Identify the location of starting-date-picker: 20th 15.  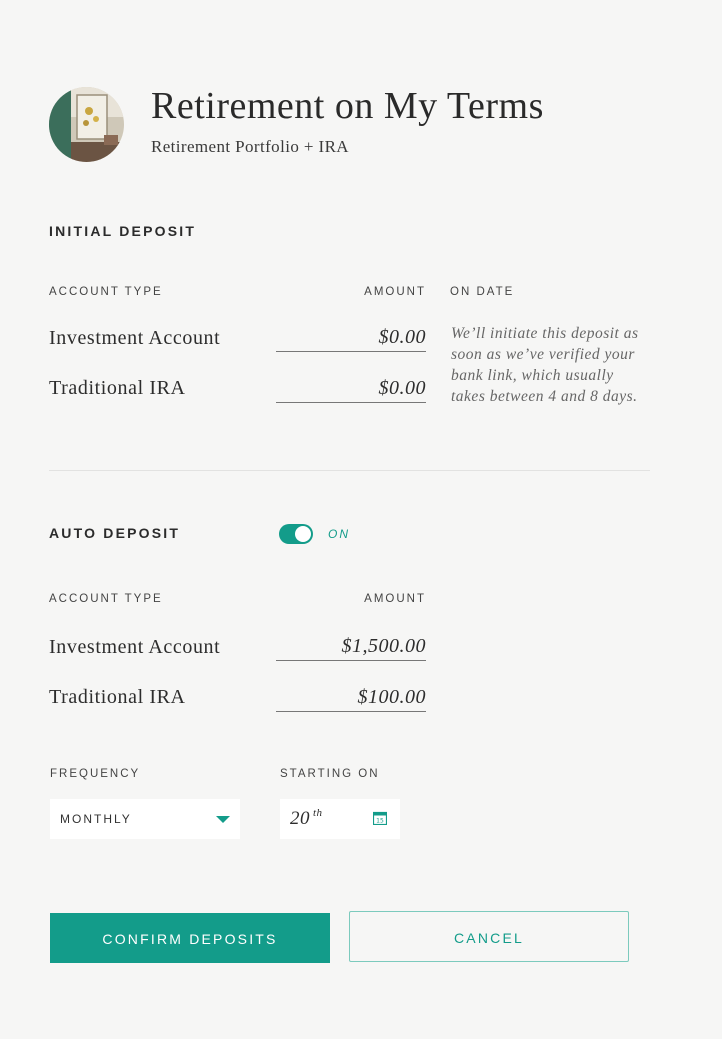
(340, 819).